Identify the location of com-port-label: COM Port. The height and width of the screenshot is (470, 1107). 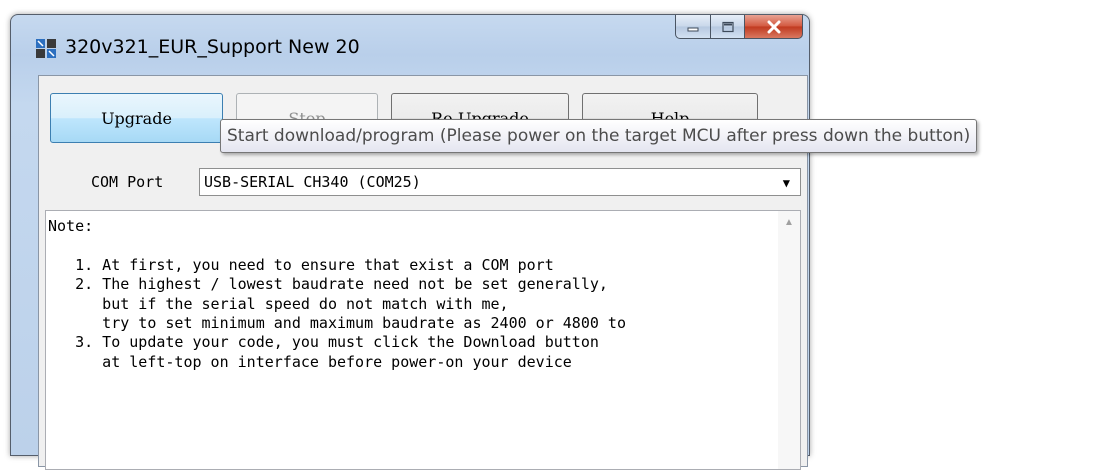
(127, 182).